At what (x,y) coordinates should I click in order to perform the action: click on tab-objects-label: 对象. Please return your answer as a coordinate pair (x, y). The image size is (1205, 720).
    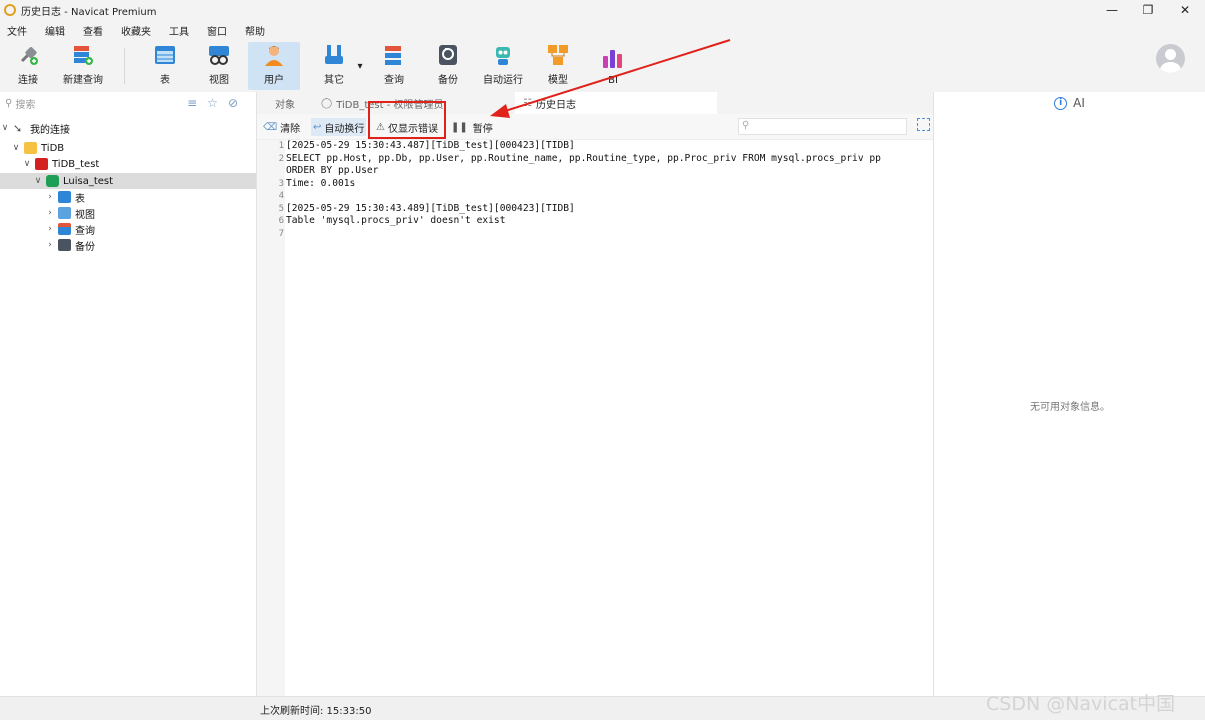
    Looking at the image, I should click on (285, 105).